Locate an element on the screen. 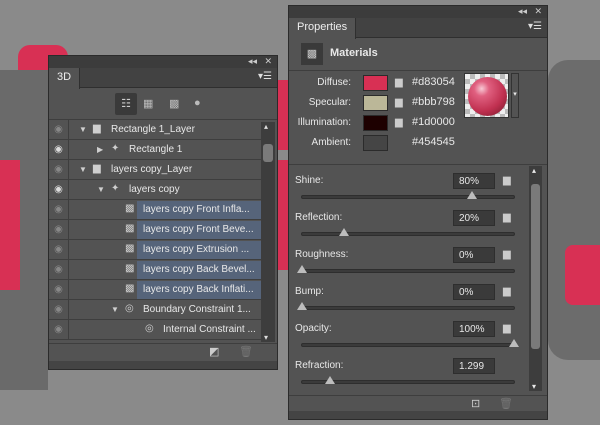 This screenshot has width=600, height=425. section-title: Materials is located at coordinates (354, 53).